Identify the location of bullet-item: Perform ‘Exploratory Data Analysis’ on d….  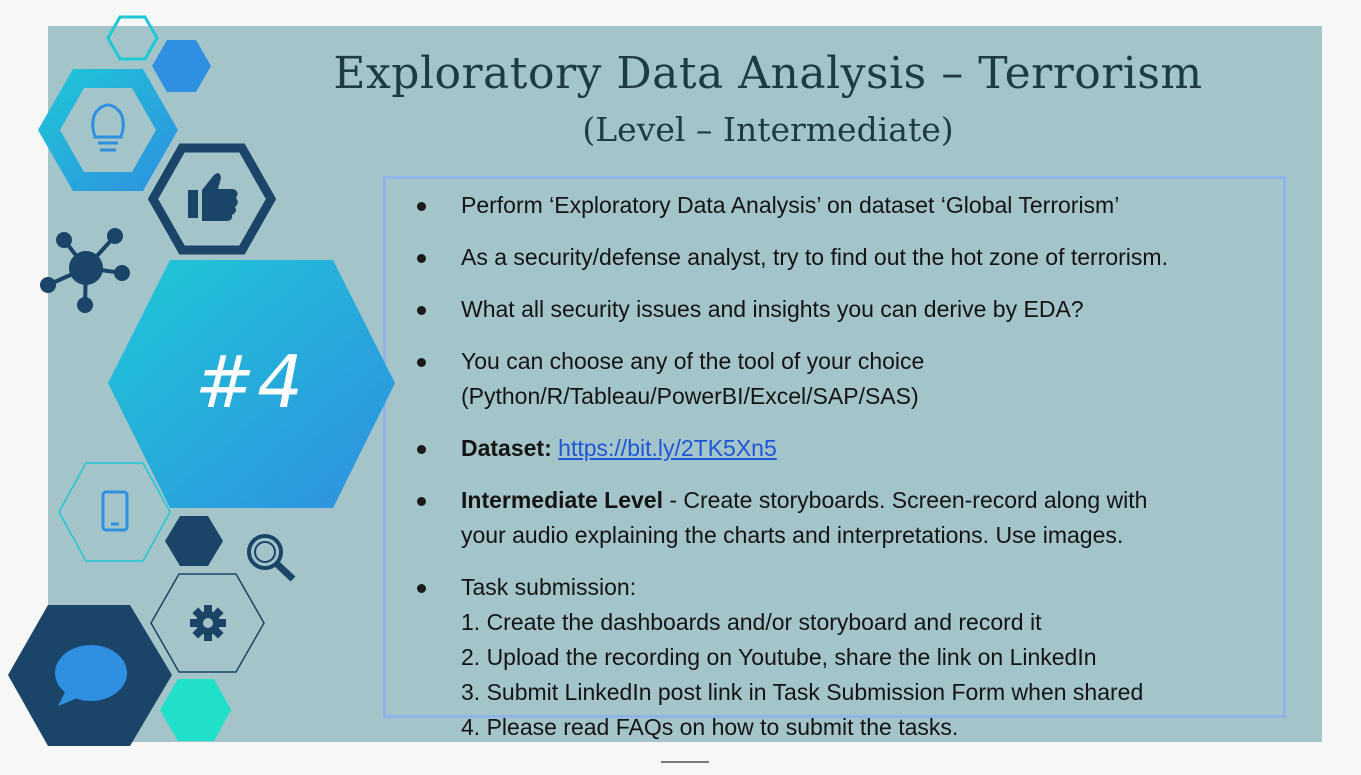
(853, 205).